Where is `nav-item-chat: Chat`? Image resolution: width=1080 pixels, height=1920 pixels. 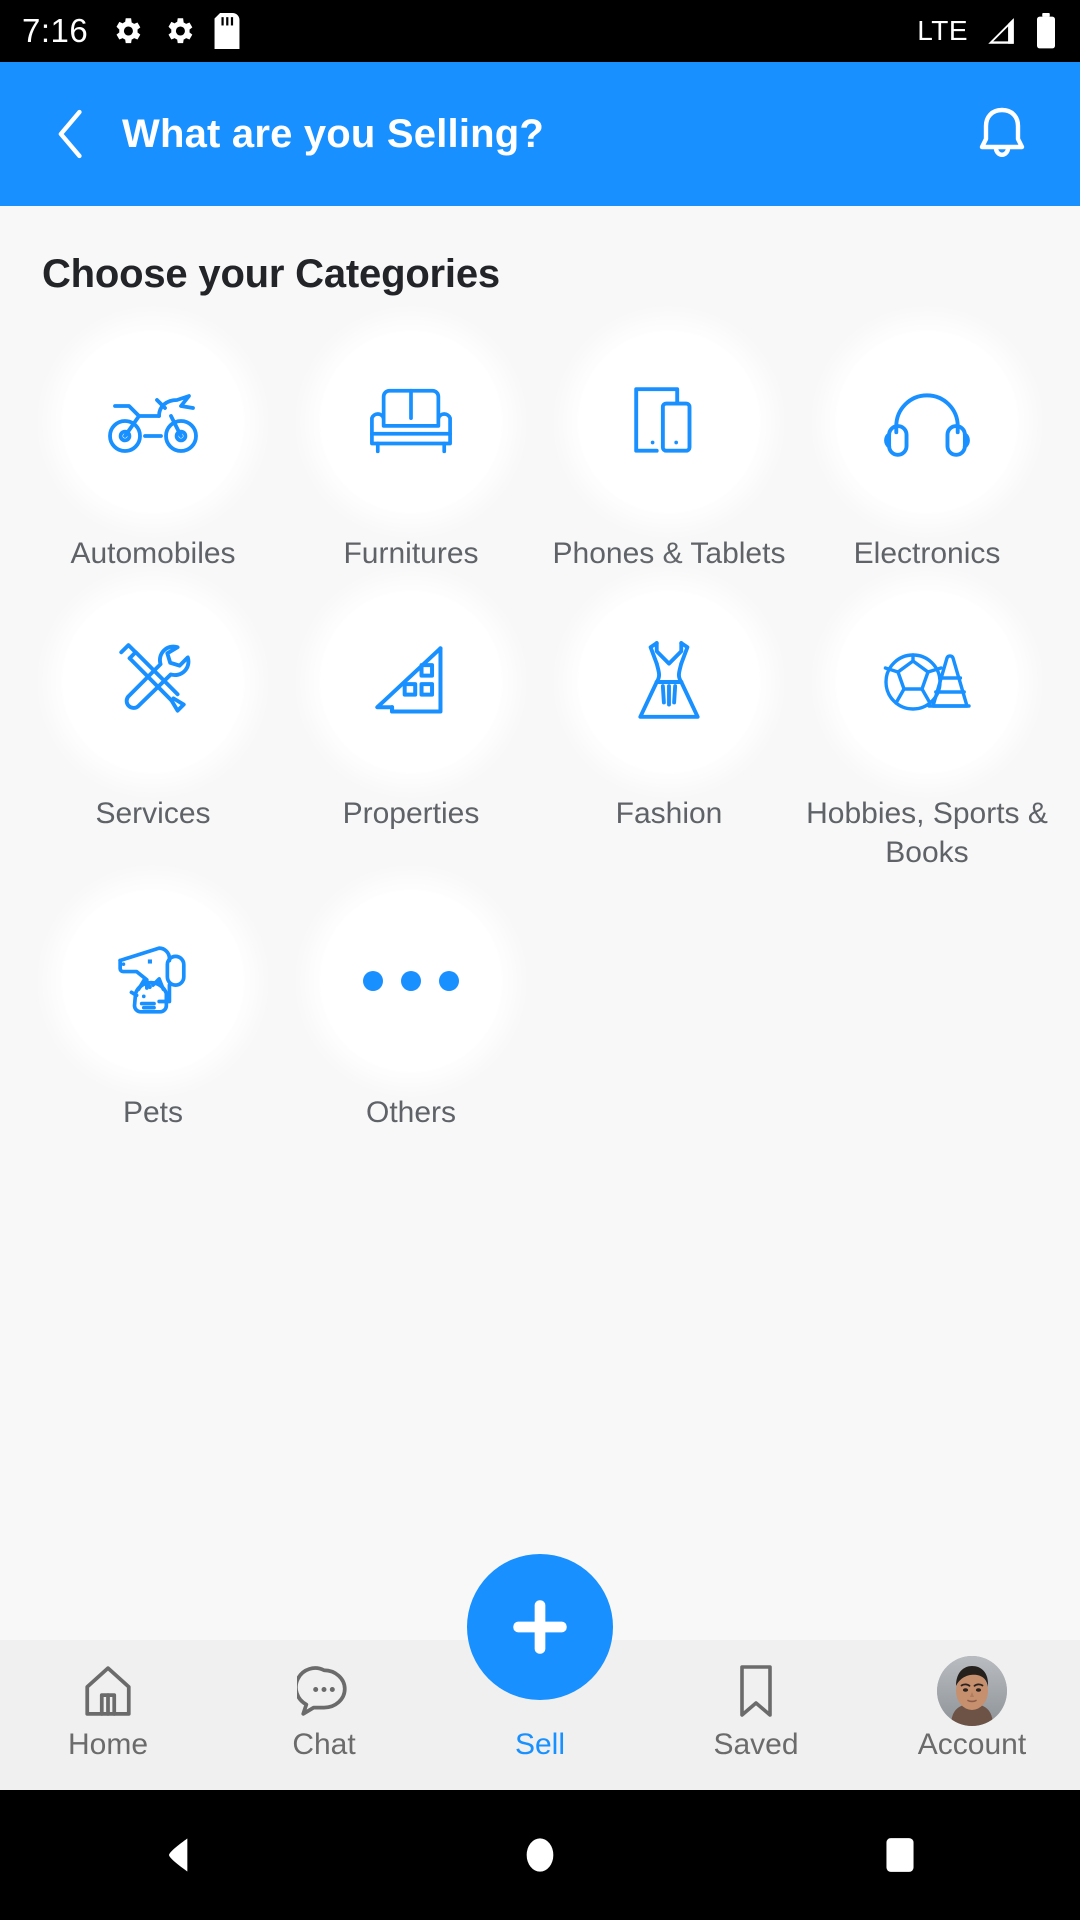
nav-item-chat: Chat is located at coordinates (324, 1701).